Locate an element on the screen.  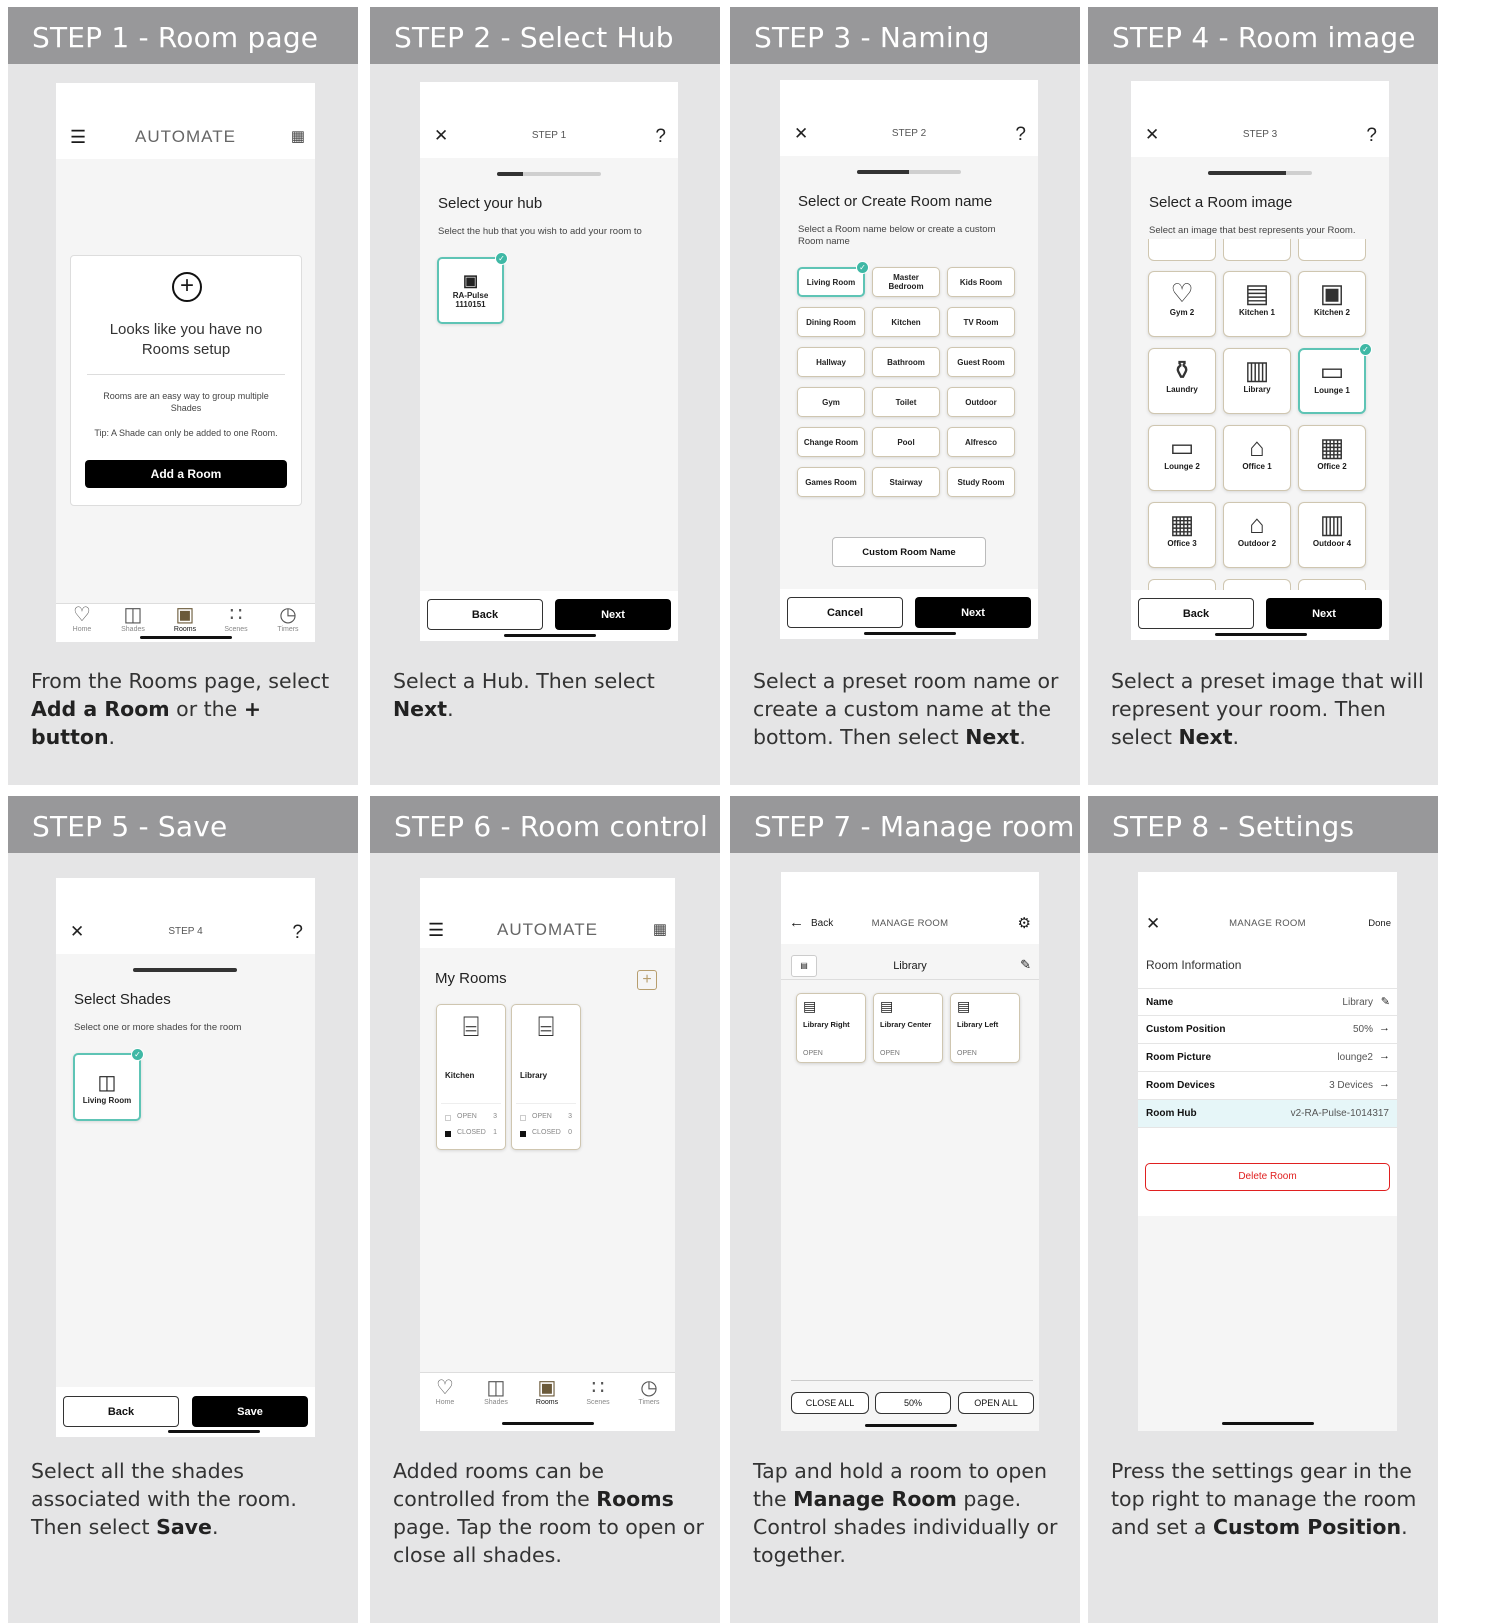
save-button: Save is located at coordinates (250, 1411).